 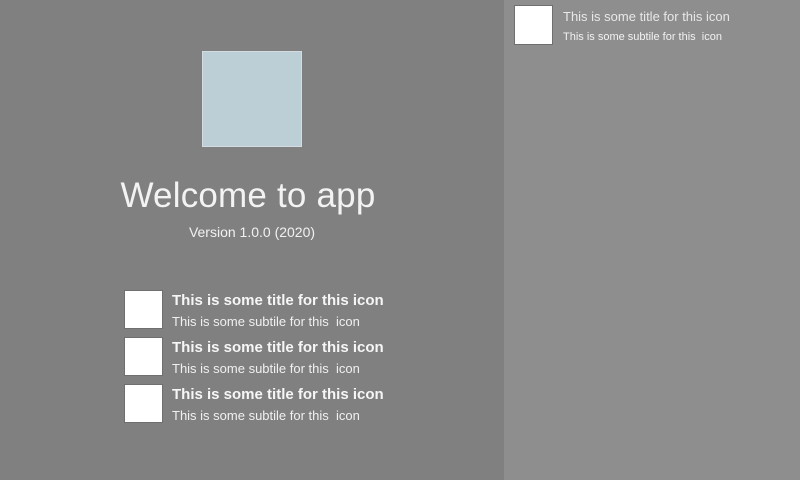 I want to click on side-item-subtitle: This is some subtile for this icon, so click(x=642, y=37).